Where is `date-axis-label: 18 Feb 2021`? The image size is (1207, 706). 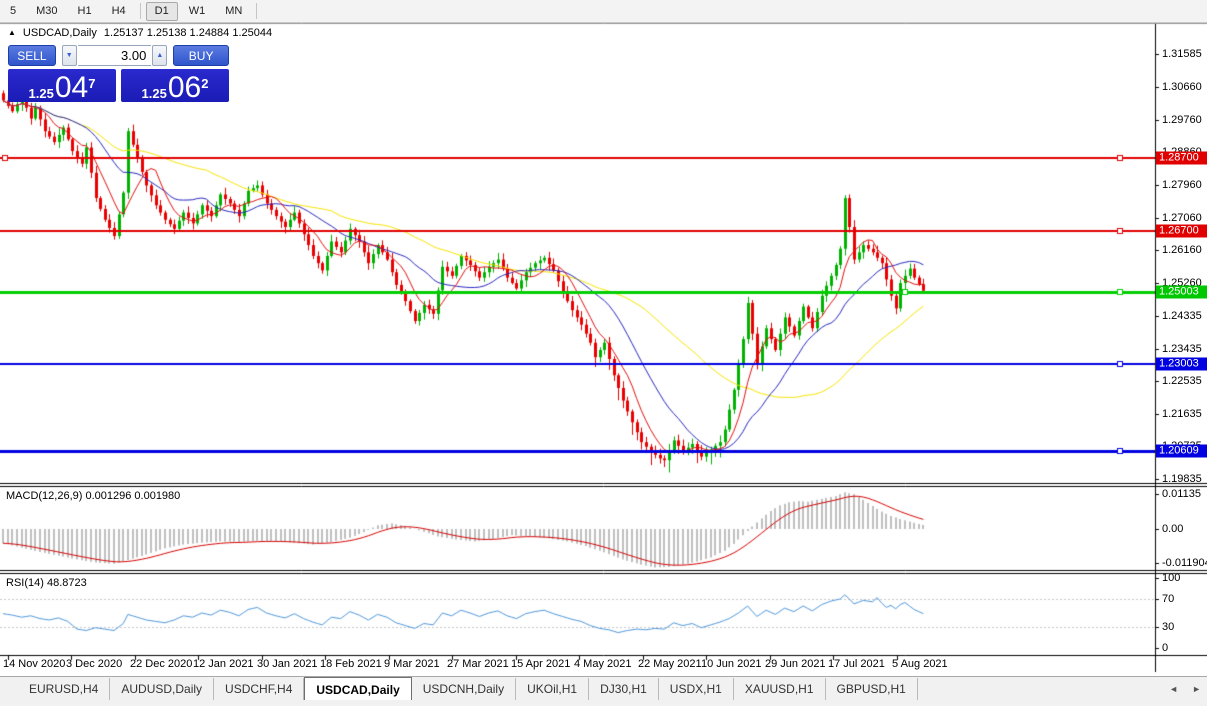 date-axis-label: 18 Feb 2021 is located at coordinates (351, 664).